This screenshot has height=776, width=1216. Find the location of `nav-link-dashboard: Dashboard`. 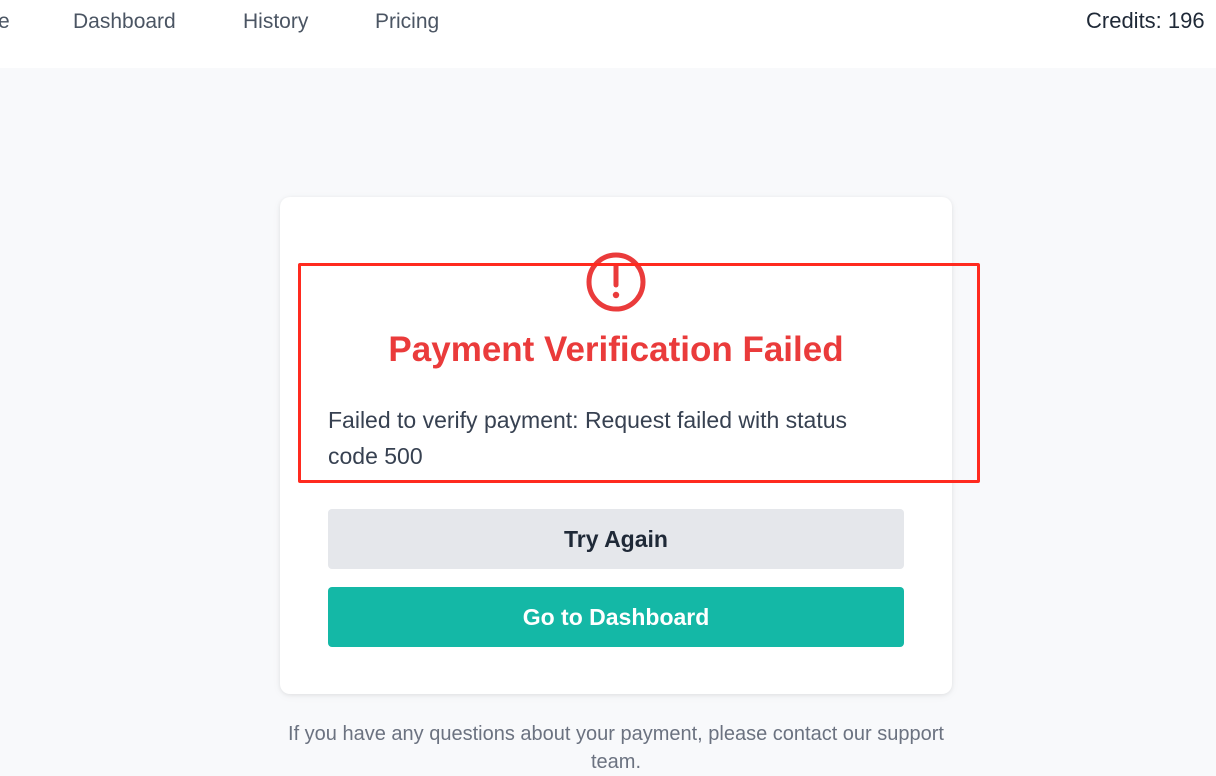

nav-link-dashboard: Dashboard is located at coordinates (124, 22).